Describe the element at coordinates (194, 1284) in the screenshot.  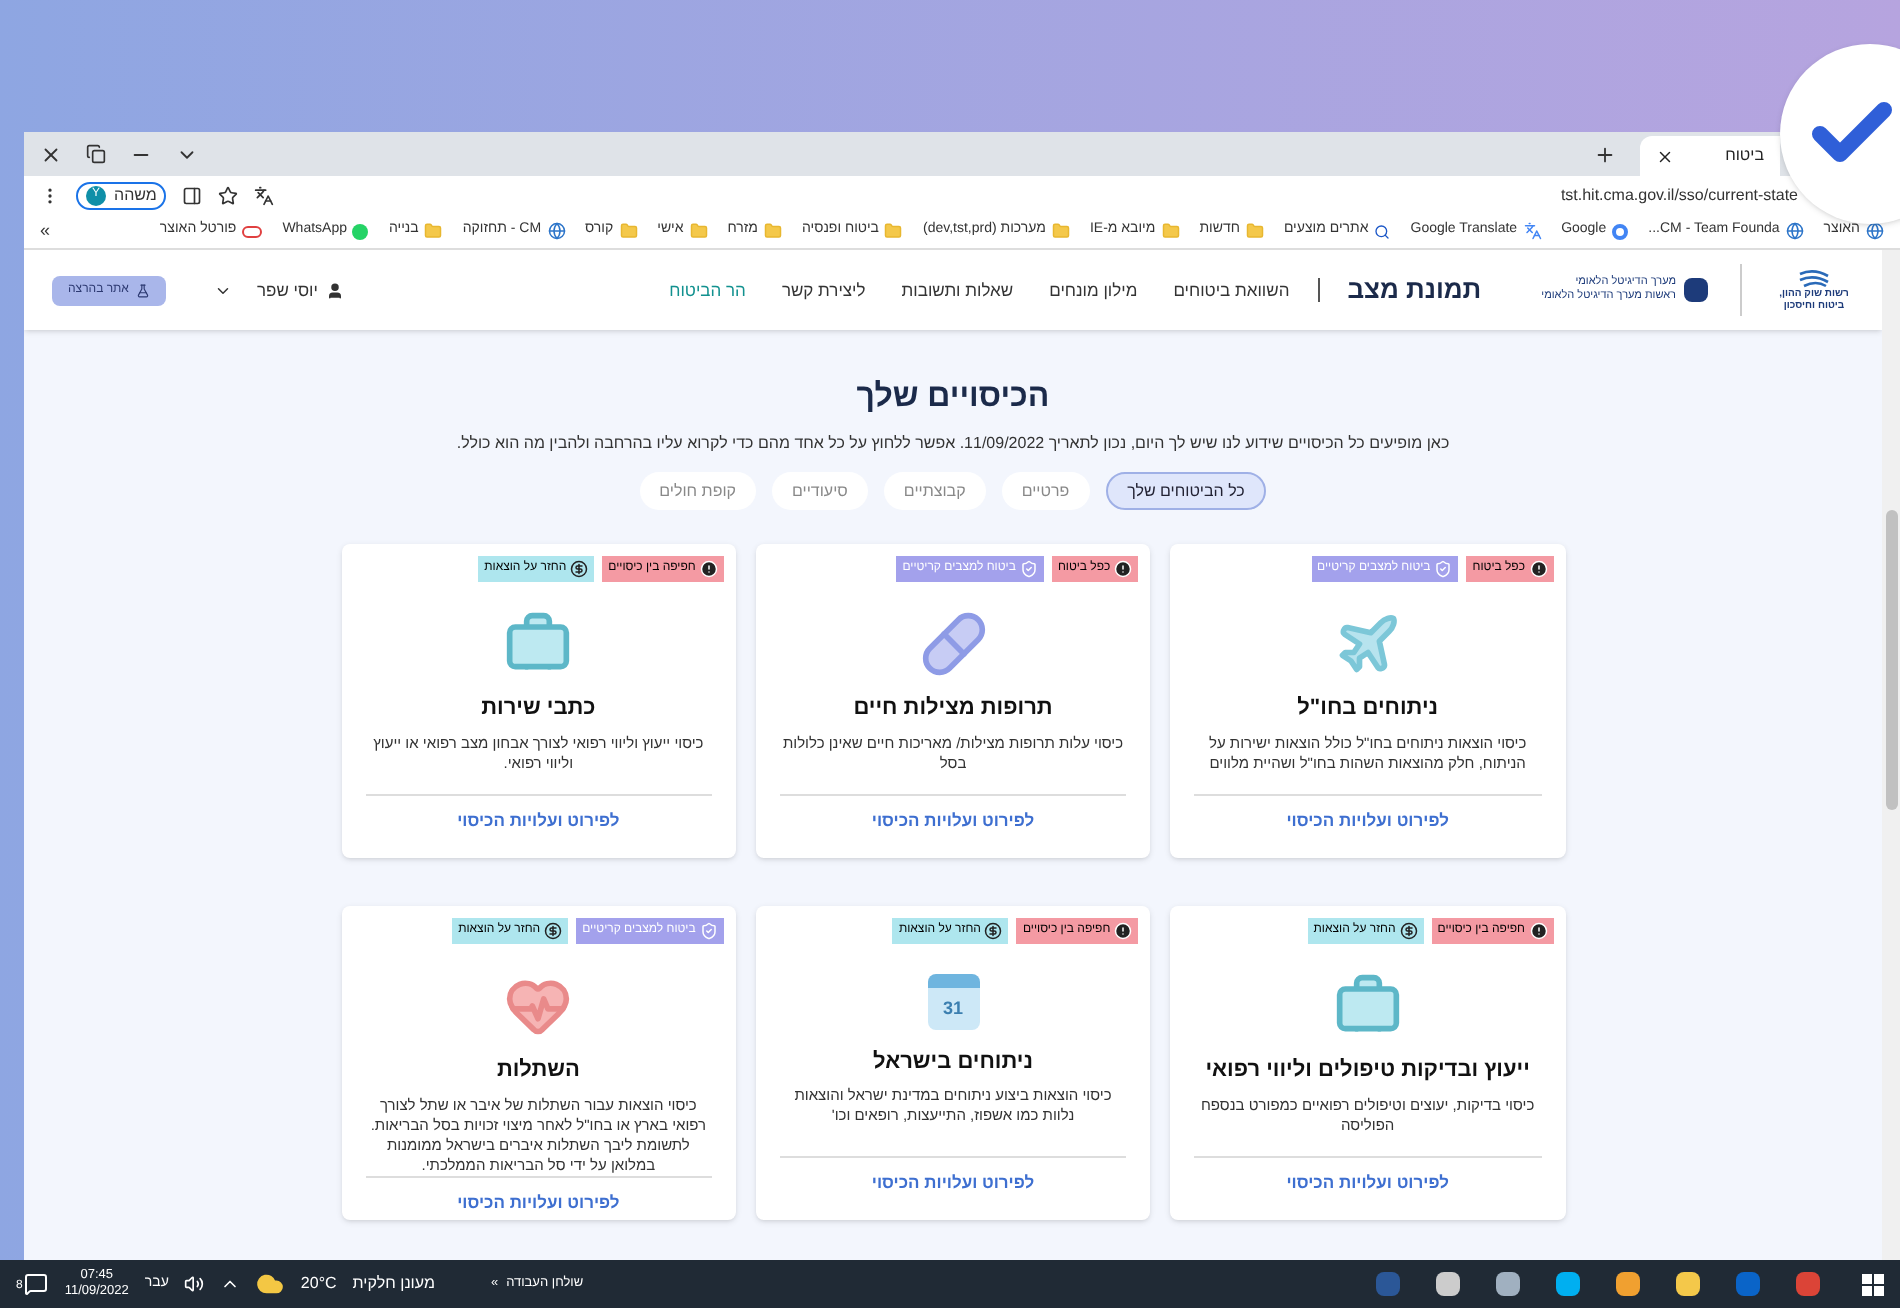
I see `volume-icon` at that location.